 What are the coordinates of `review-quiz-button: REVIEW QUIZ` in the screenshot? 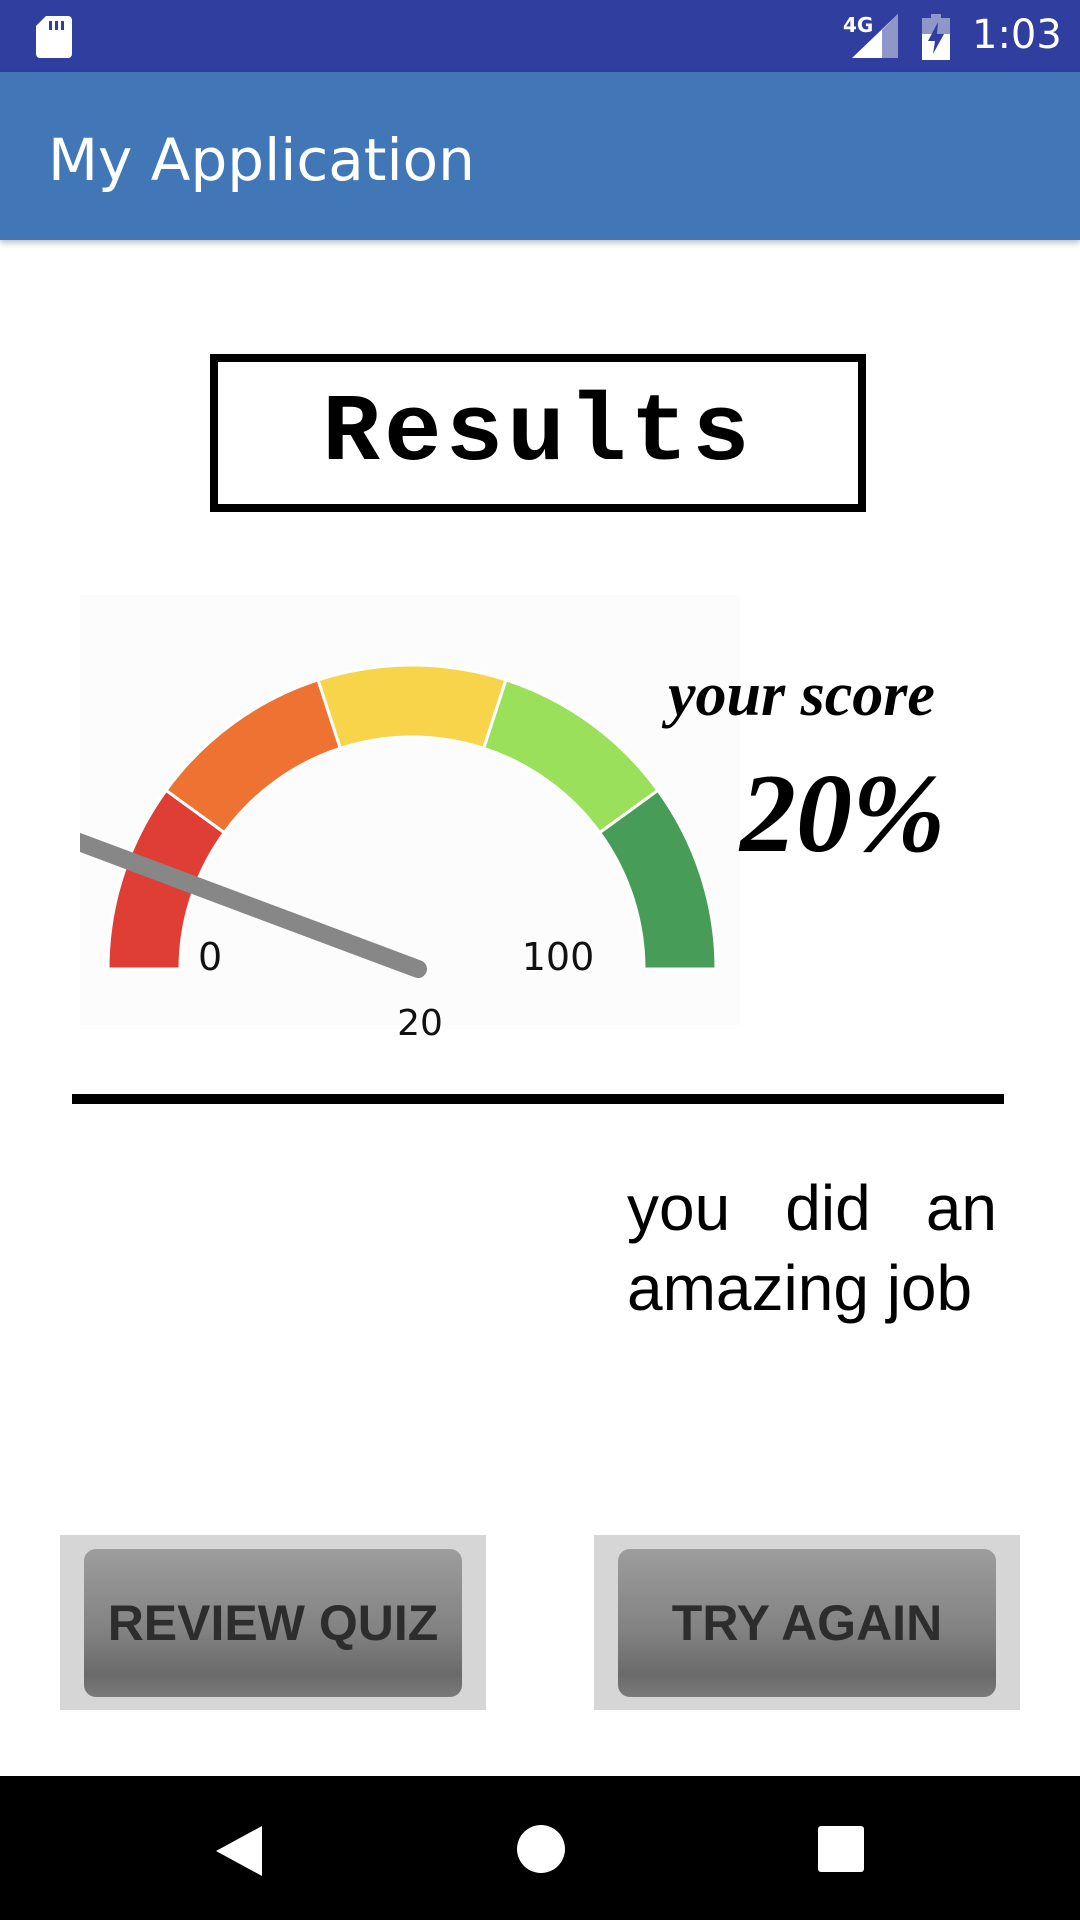 It's located at (273, 1623).